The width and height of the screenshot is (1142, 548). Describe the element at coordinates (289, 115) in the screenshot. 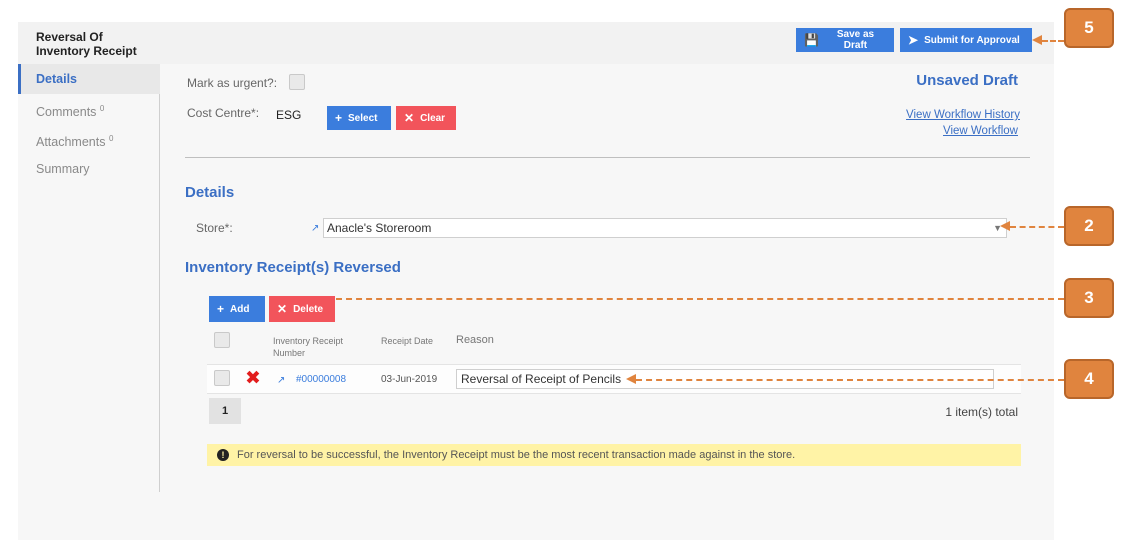

I see `cost-centre-value: ESG` at that location.